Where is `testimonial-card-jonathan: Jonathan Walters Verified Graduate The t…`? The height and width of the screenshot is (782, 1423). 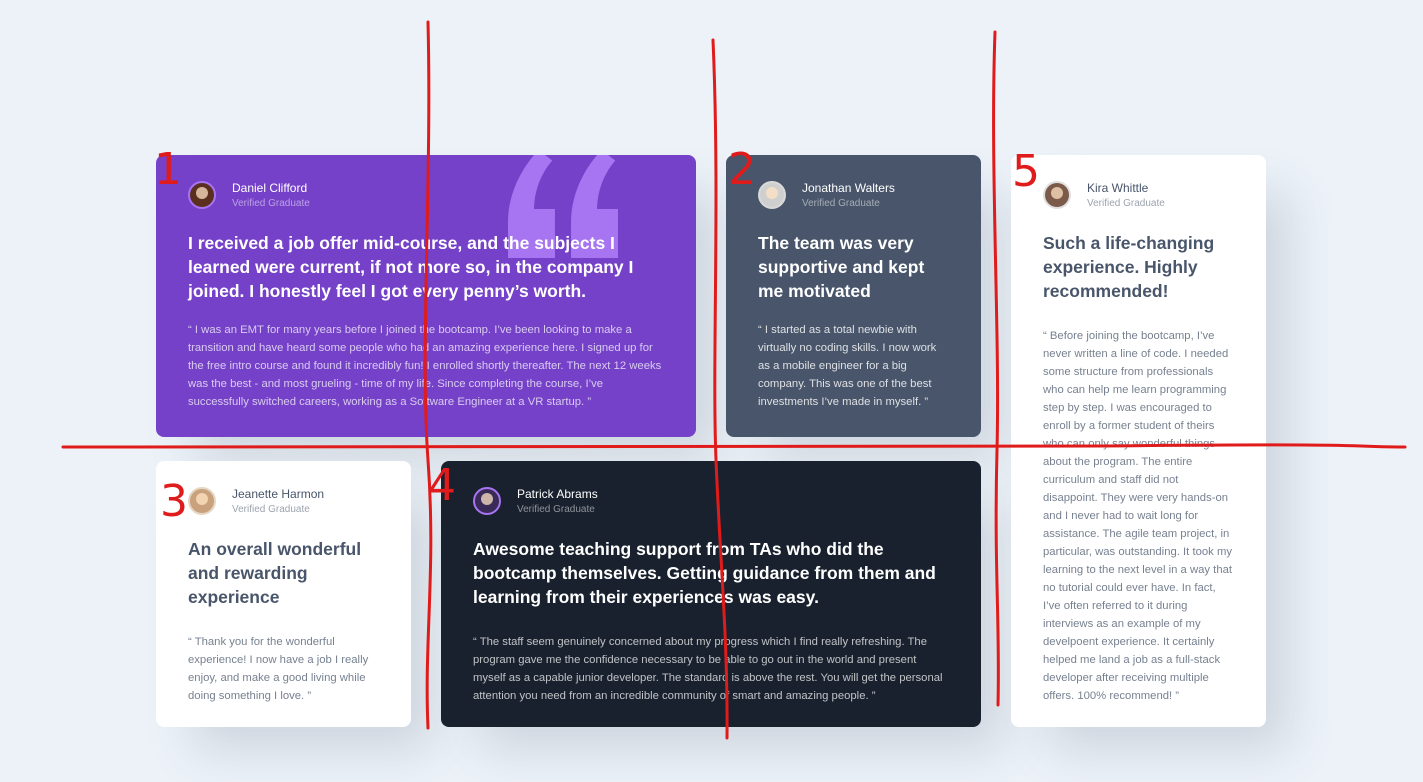 testimonial-card-jonathan: Jonathan Walters Verified Graduate The t… is located at coordinates (853, 296).